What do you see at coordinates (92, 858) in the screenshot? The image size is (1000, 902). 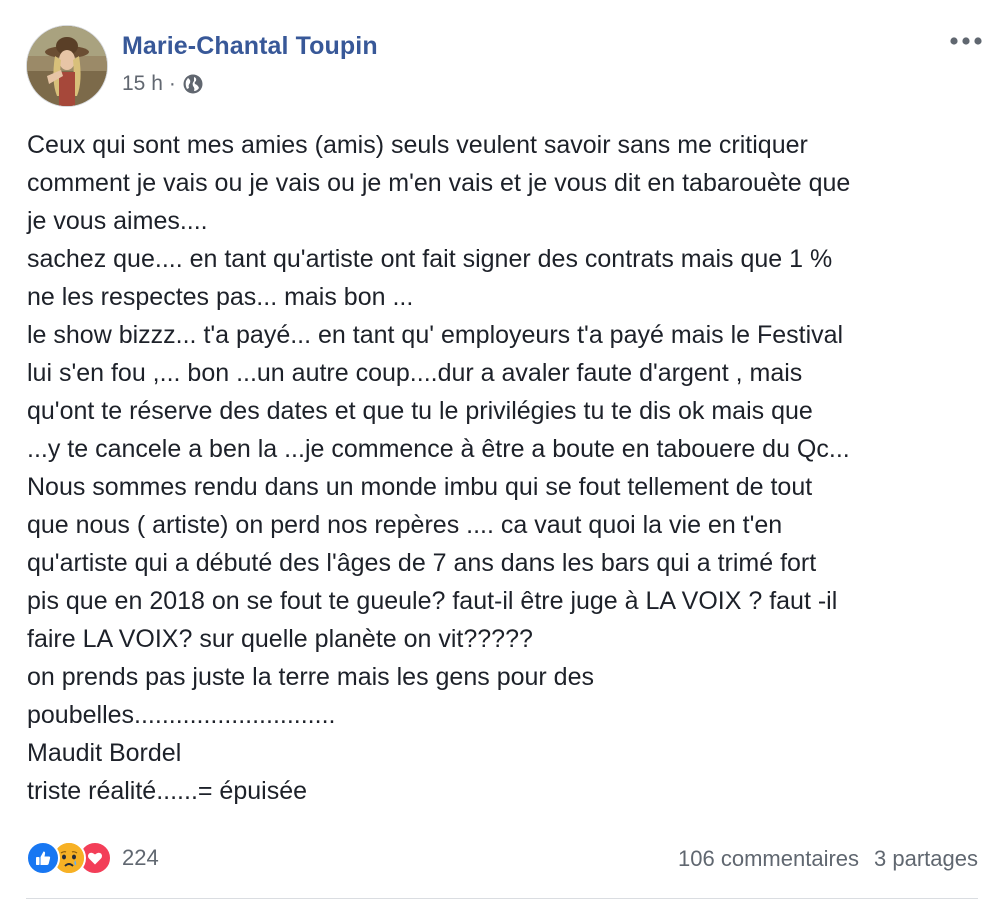 I see `reactions-summary: 224` at bounding box center [92, 858].